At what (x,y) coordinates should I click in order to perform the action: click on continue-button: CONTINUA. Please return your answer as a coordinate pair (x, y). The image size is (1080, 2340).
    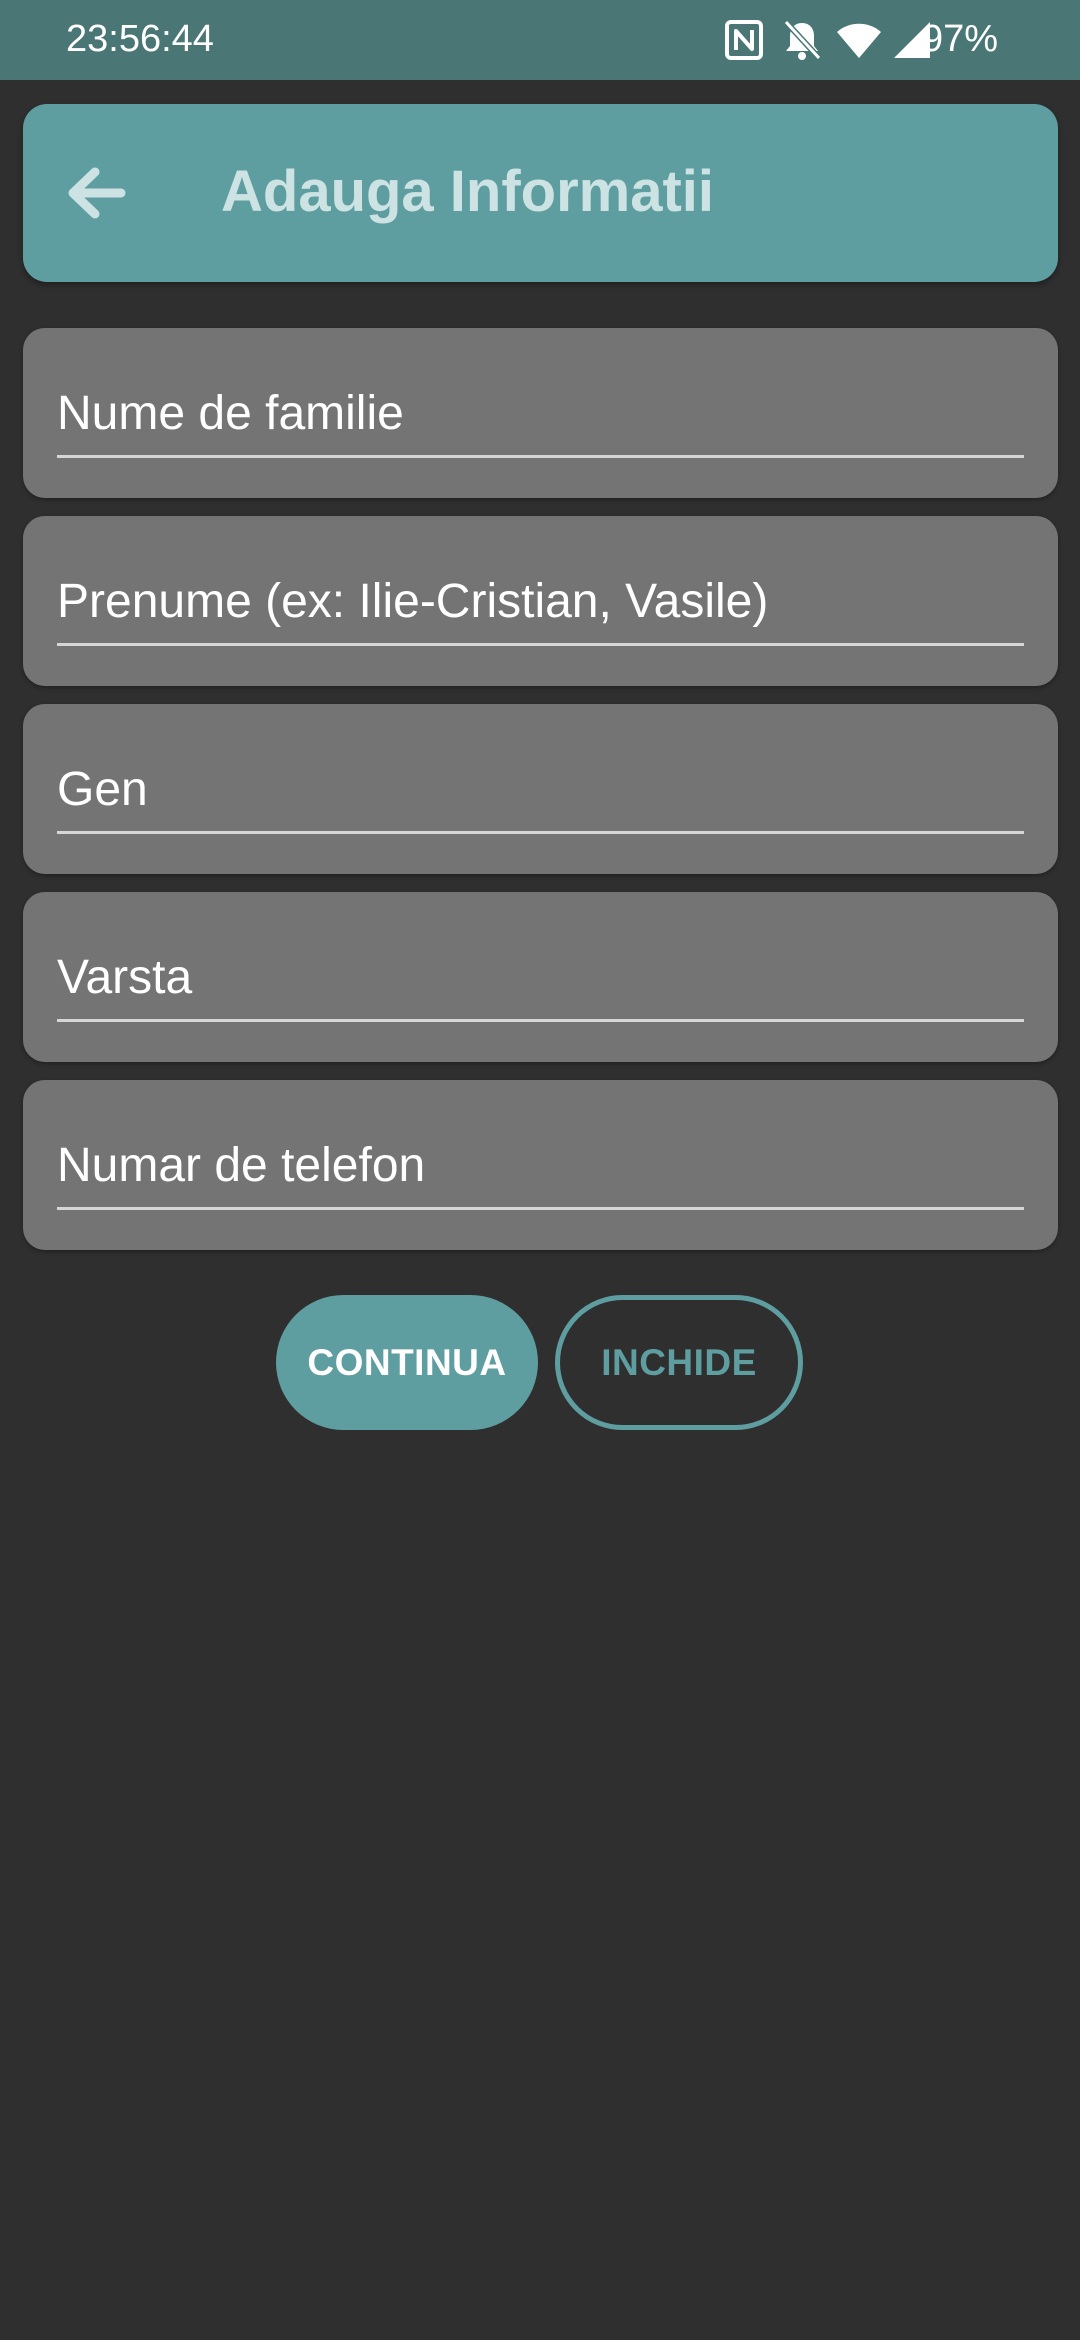
    Looking at the image, I should click on (407, 1362).